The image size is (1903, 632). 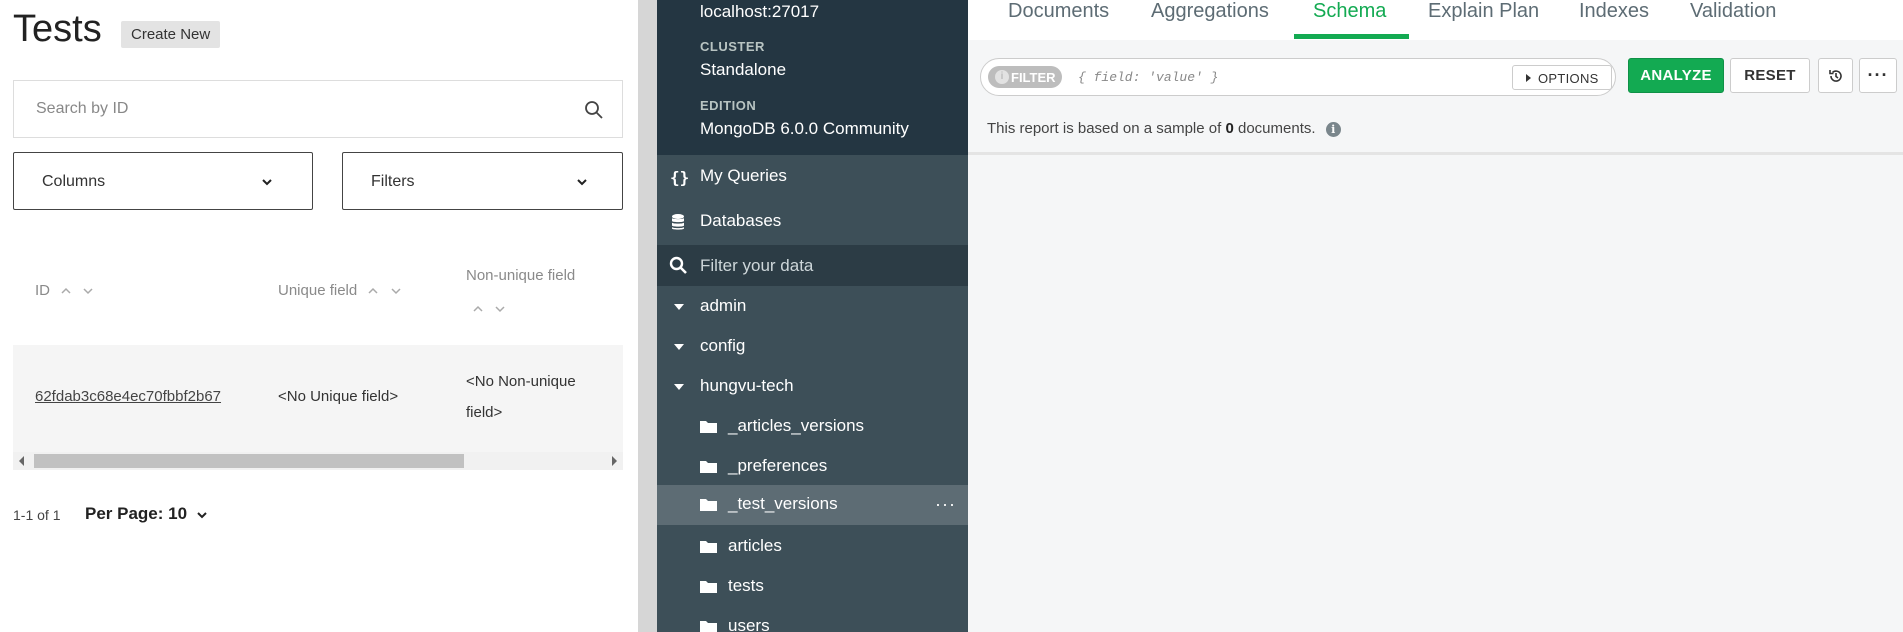 I want to click on cluster-value: Standalone, so click(x=743, y=69).